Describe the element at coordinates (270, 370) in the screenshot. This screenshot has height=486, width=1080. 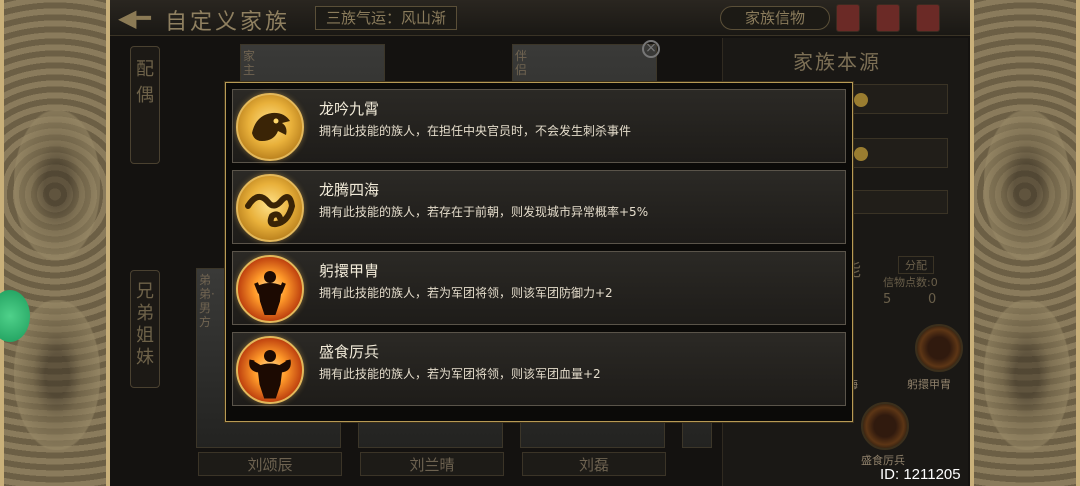
I see `flexing-warrior-icon` at that location.